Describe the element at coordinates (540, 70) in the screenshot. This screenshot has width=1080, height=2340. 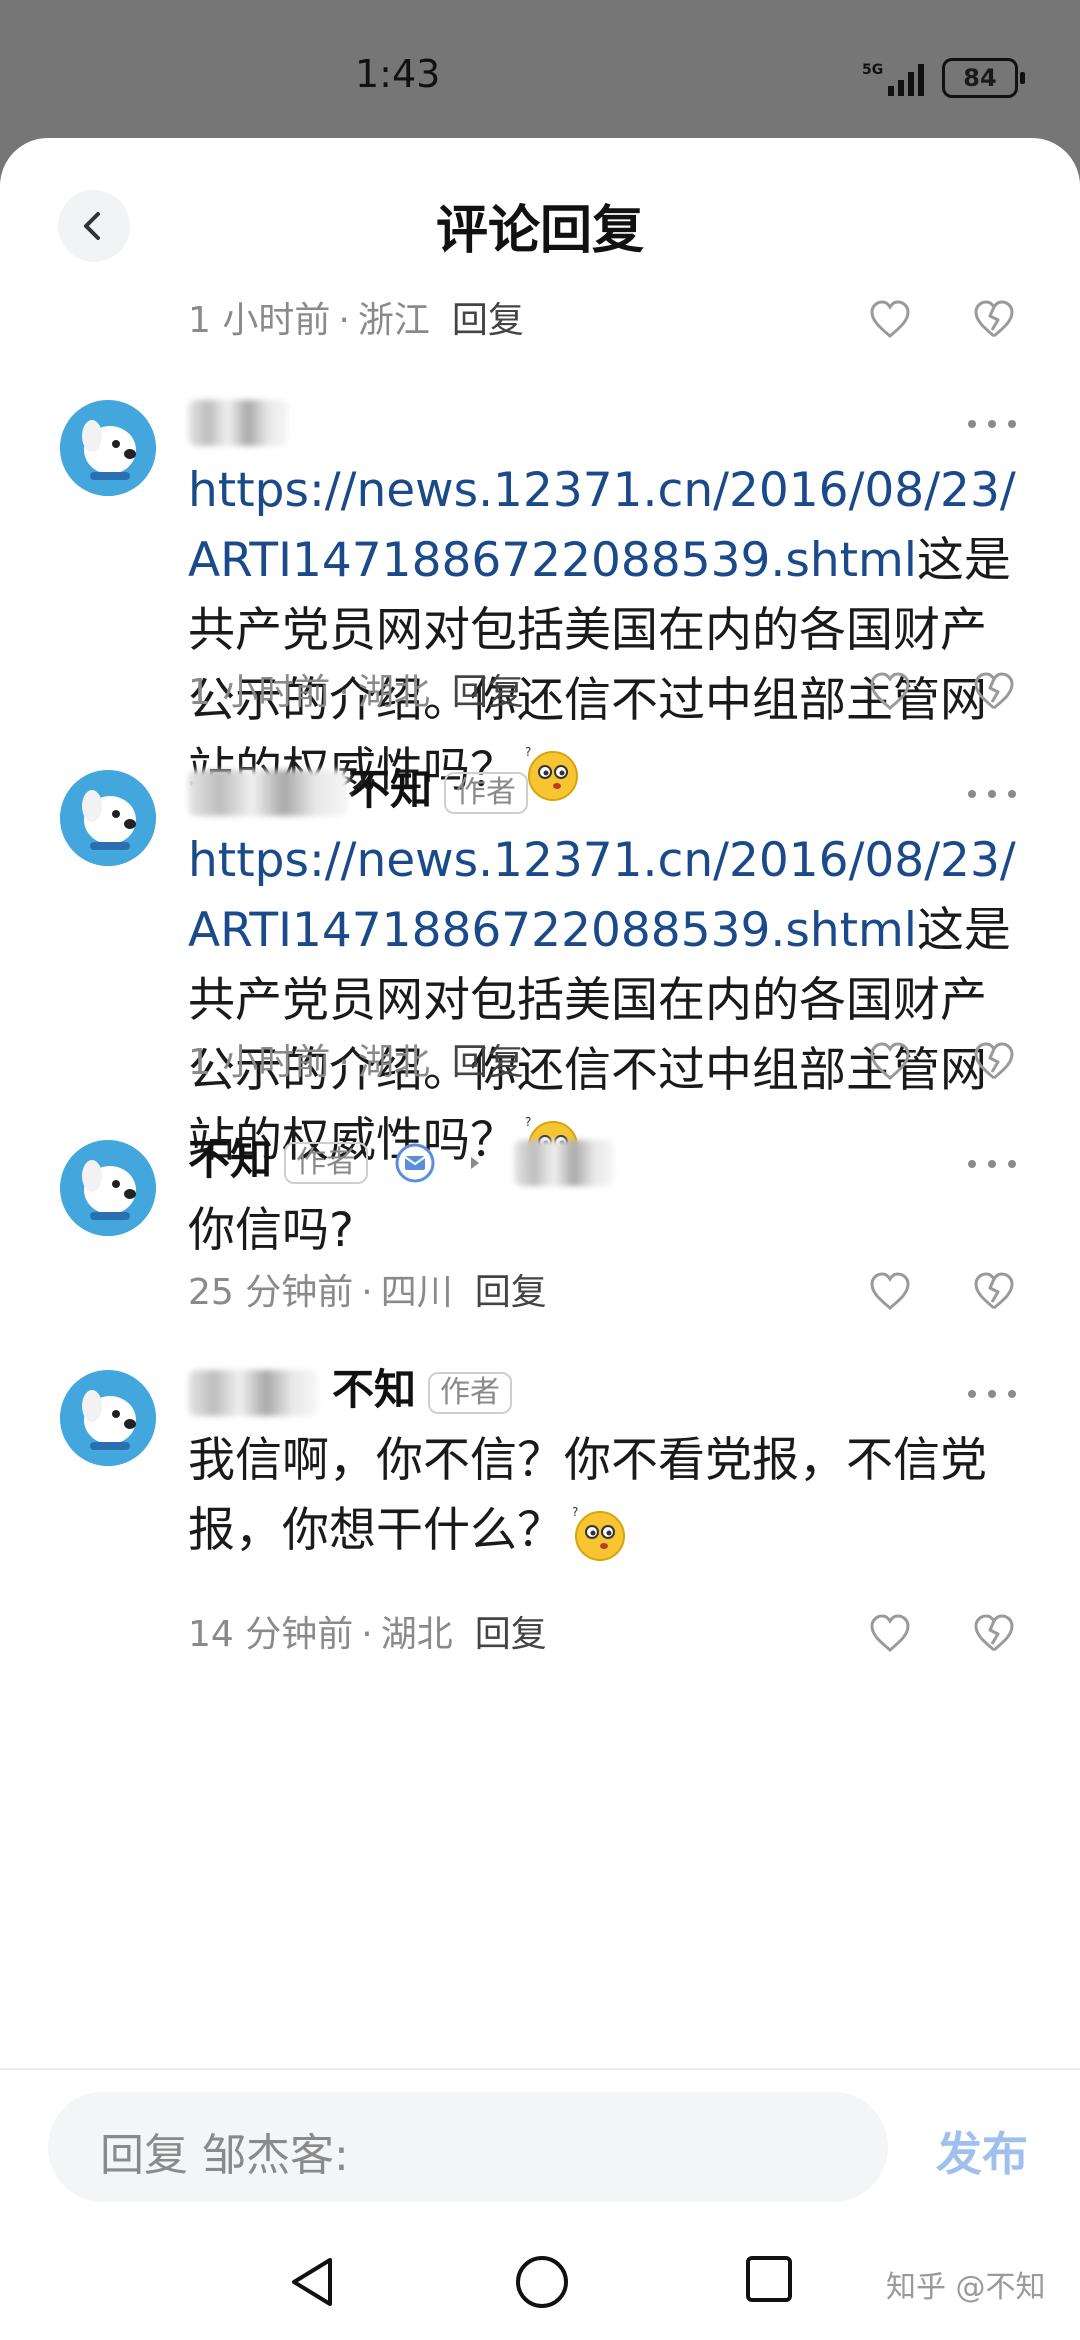
I see `status-bar: 1:43 5G 84` at that location.